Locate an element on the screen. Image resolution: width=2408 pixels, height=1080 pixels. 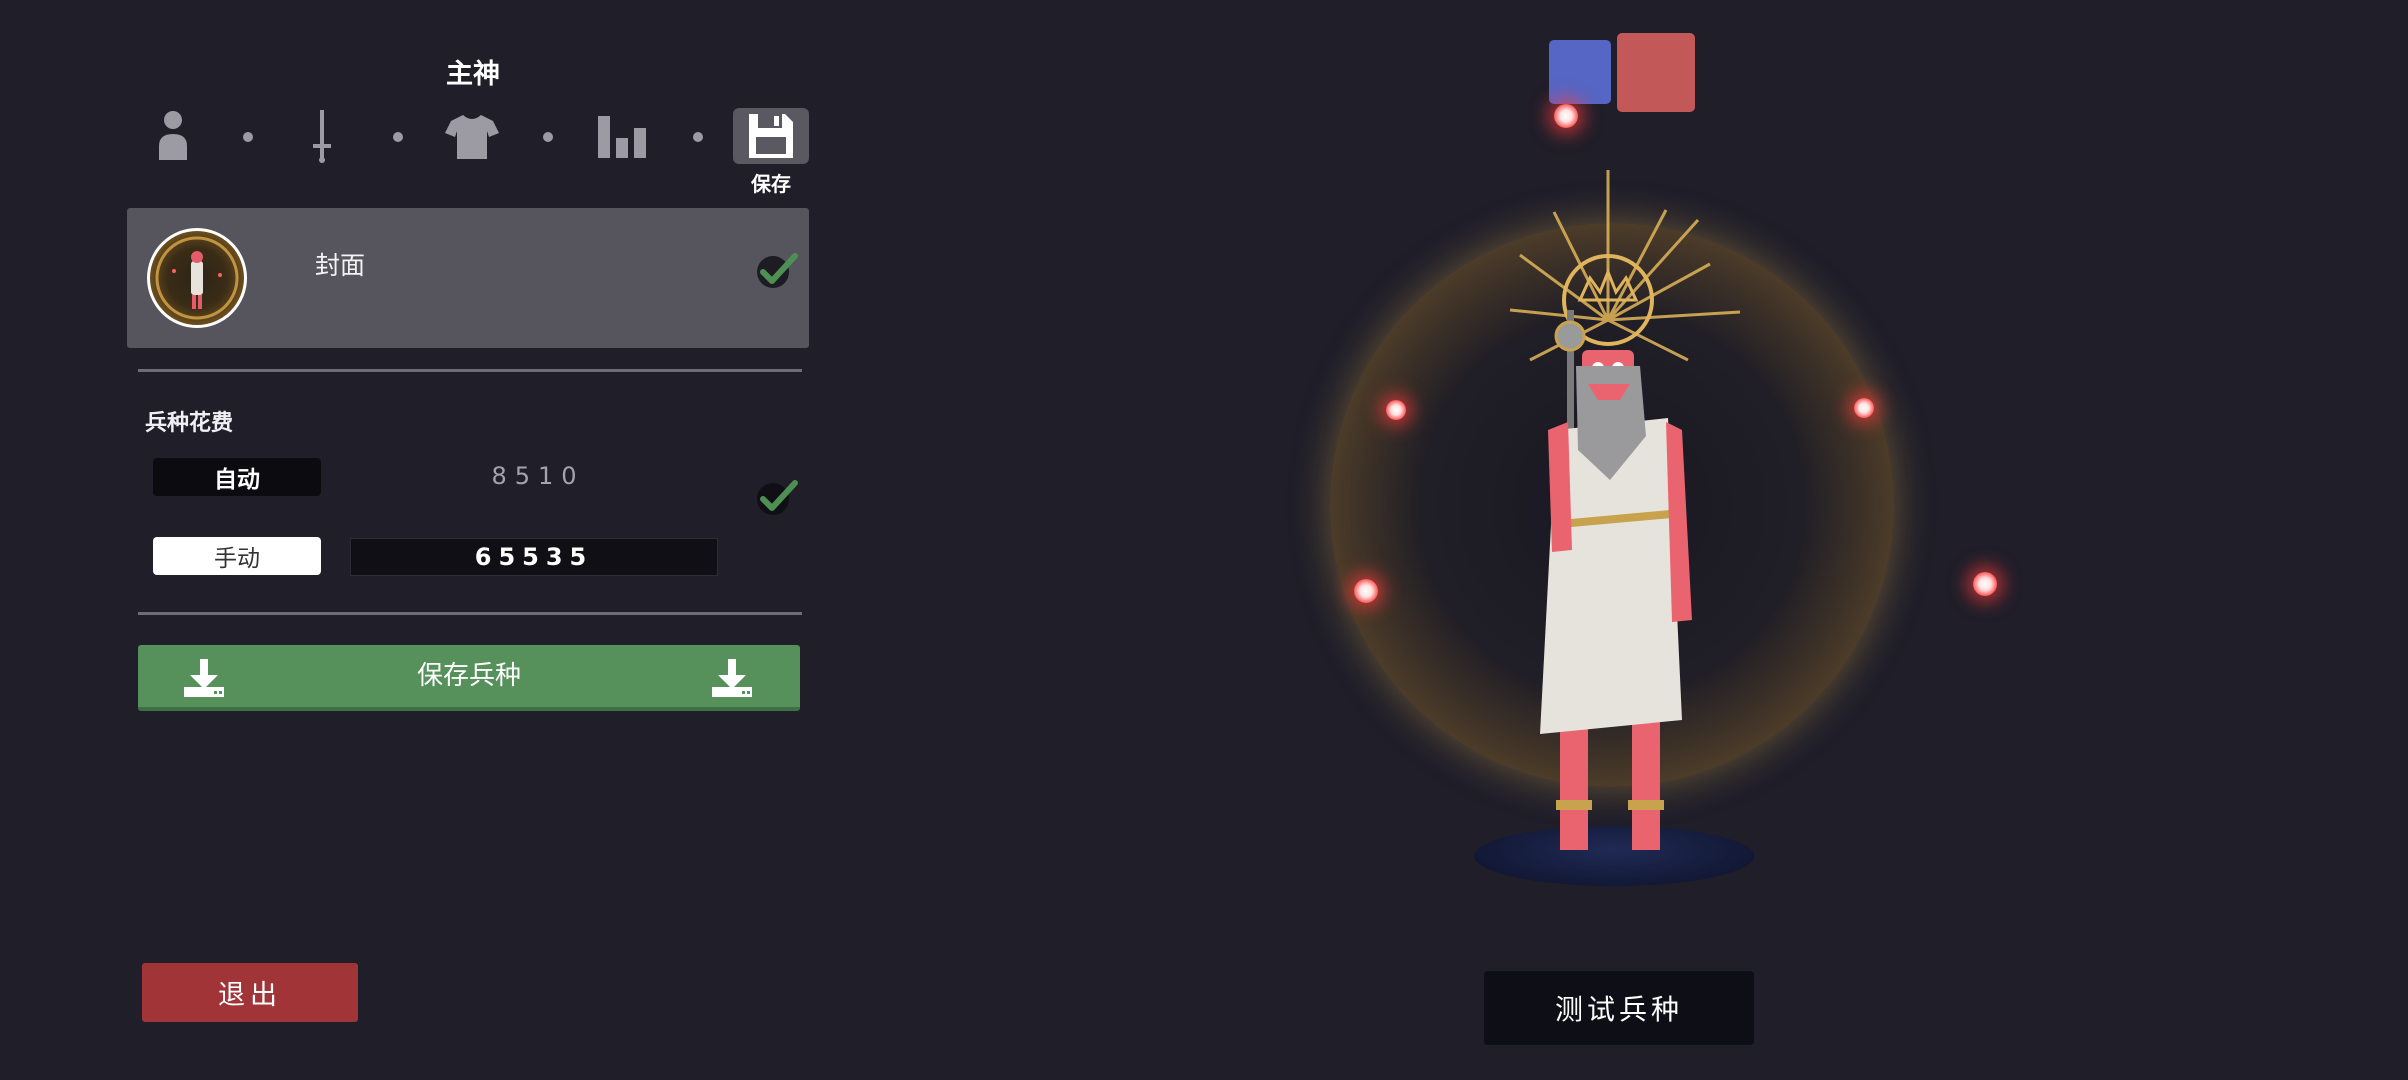
save-unit-label: 保存兵种 is located at coordinates (468, 676).